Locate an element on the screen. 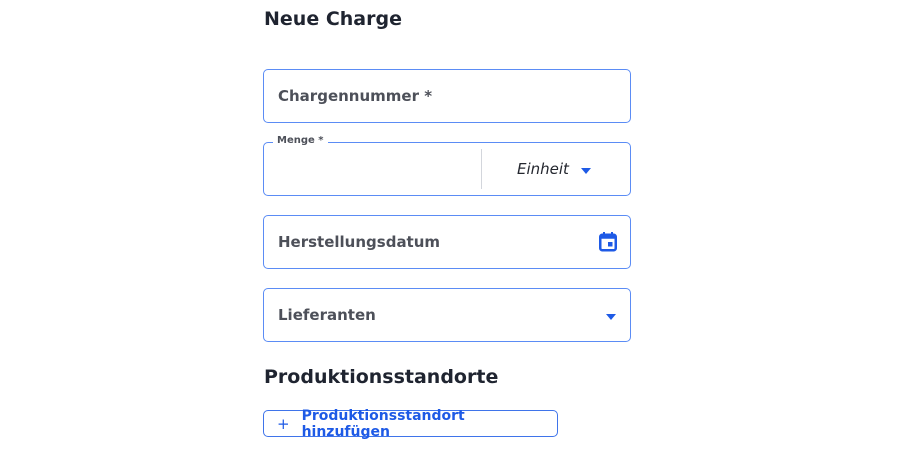  batch-number-field: Chargennummer * is located at coordinates (447, 96).